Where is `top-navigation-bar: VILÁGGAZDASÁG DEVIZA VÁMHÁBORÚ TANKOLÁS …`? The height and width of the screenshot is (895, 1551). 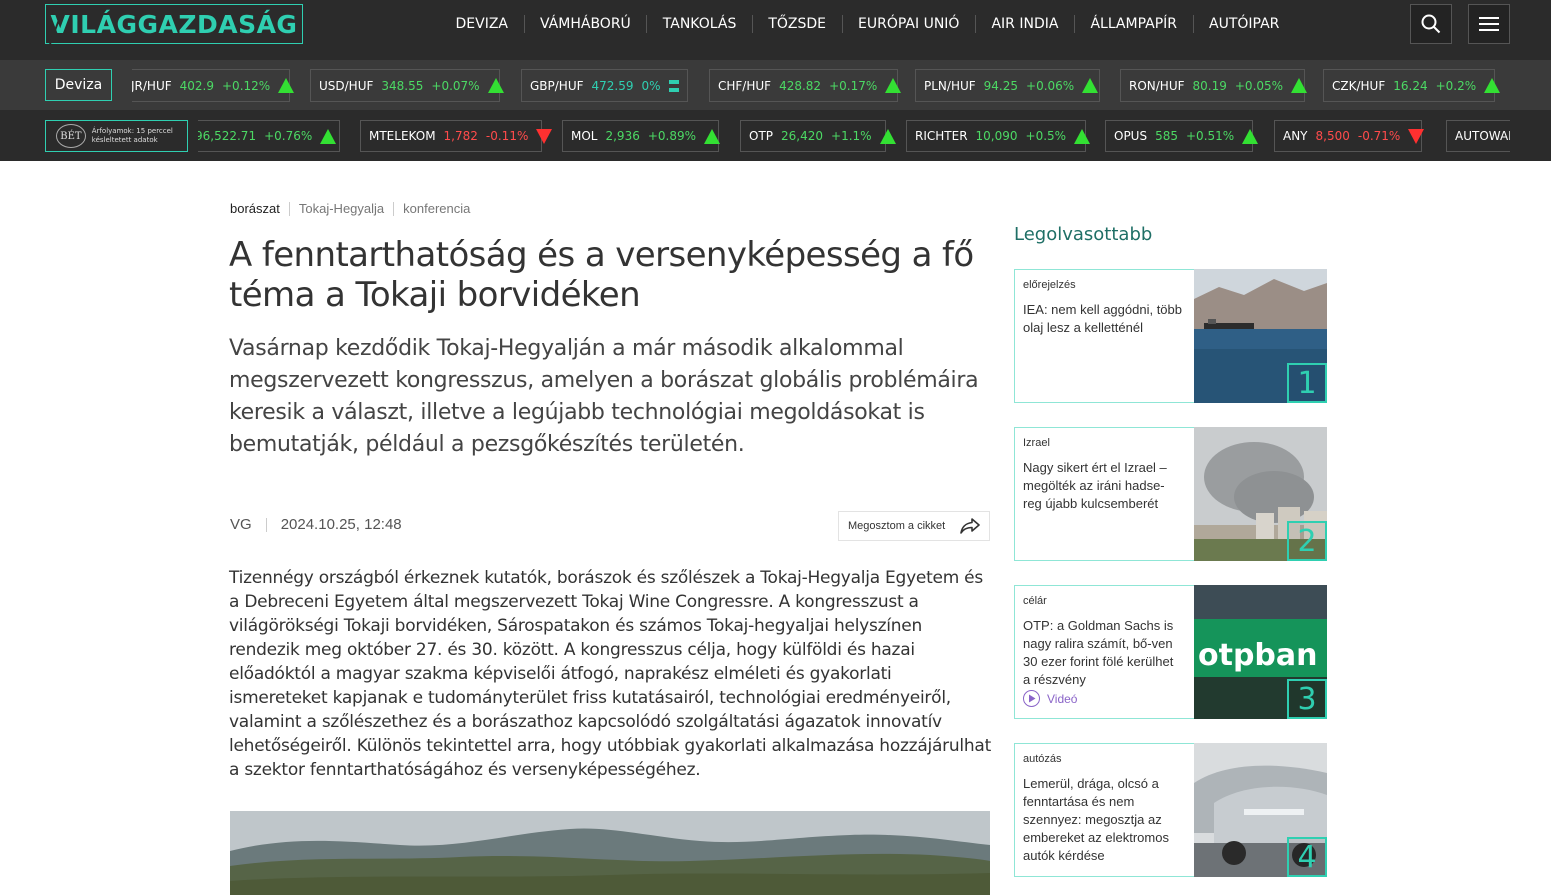
top-navigation-bar: VILÁGGAZDASÁG DEVIZA VÁMHÁBORÚ TANKOLÁS … is located at coordinates (775, 30).